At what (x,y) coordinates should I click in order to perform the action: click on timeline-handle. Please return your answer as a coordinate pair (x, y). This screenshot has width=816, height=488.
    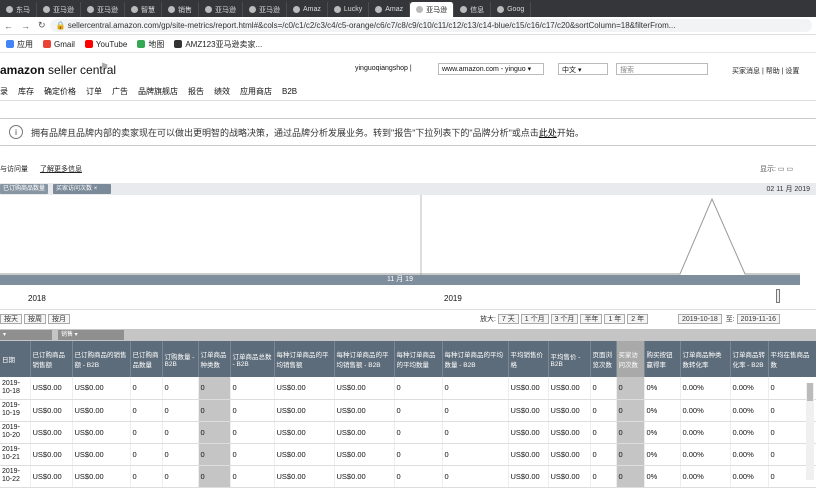
    Looking at the image, I should click on (778, 296).